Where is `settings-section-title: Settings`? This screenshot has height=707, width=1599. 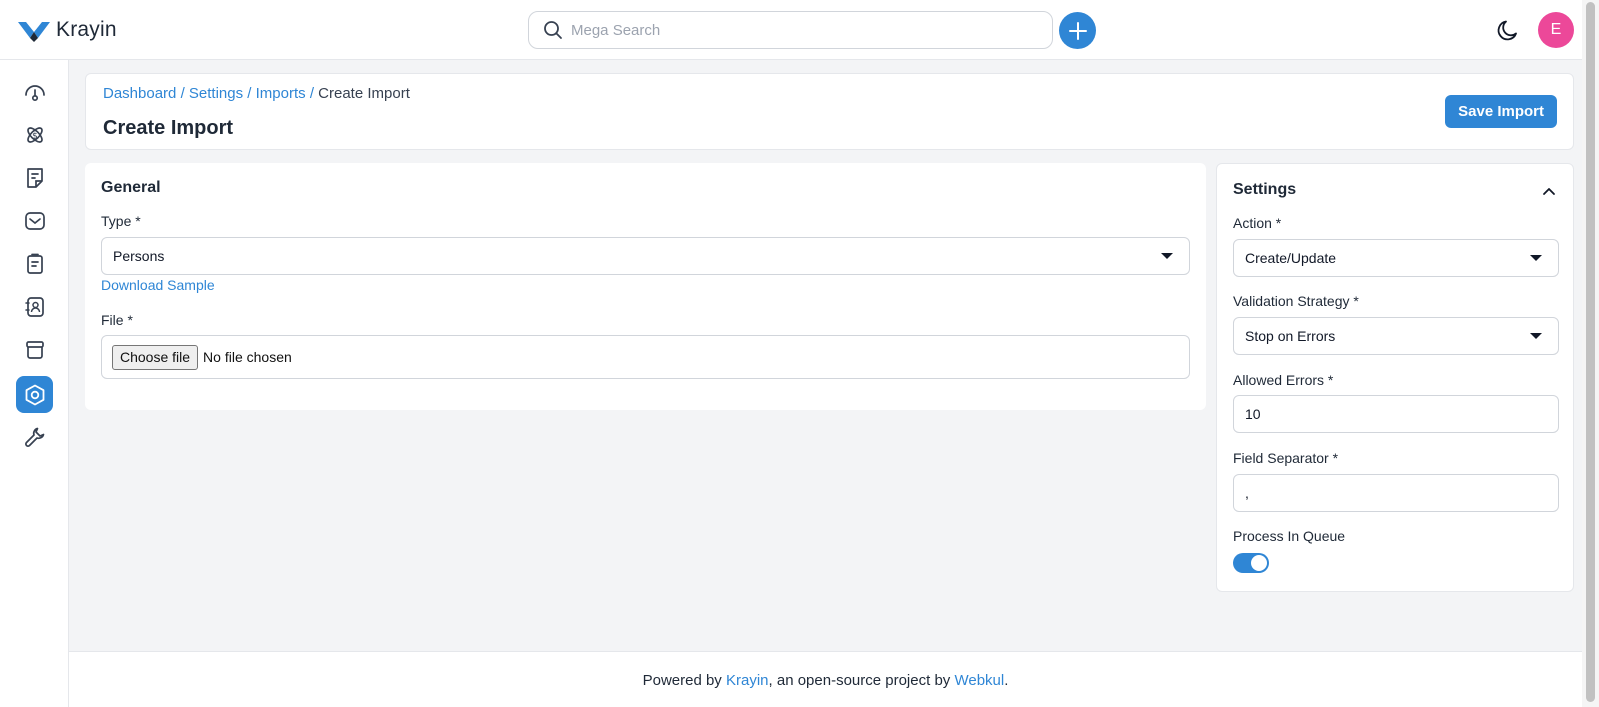 settings-section-title: Settings is located at coordinates (1265, 189).